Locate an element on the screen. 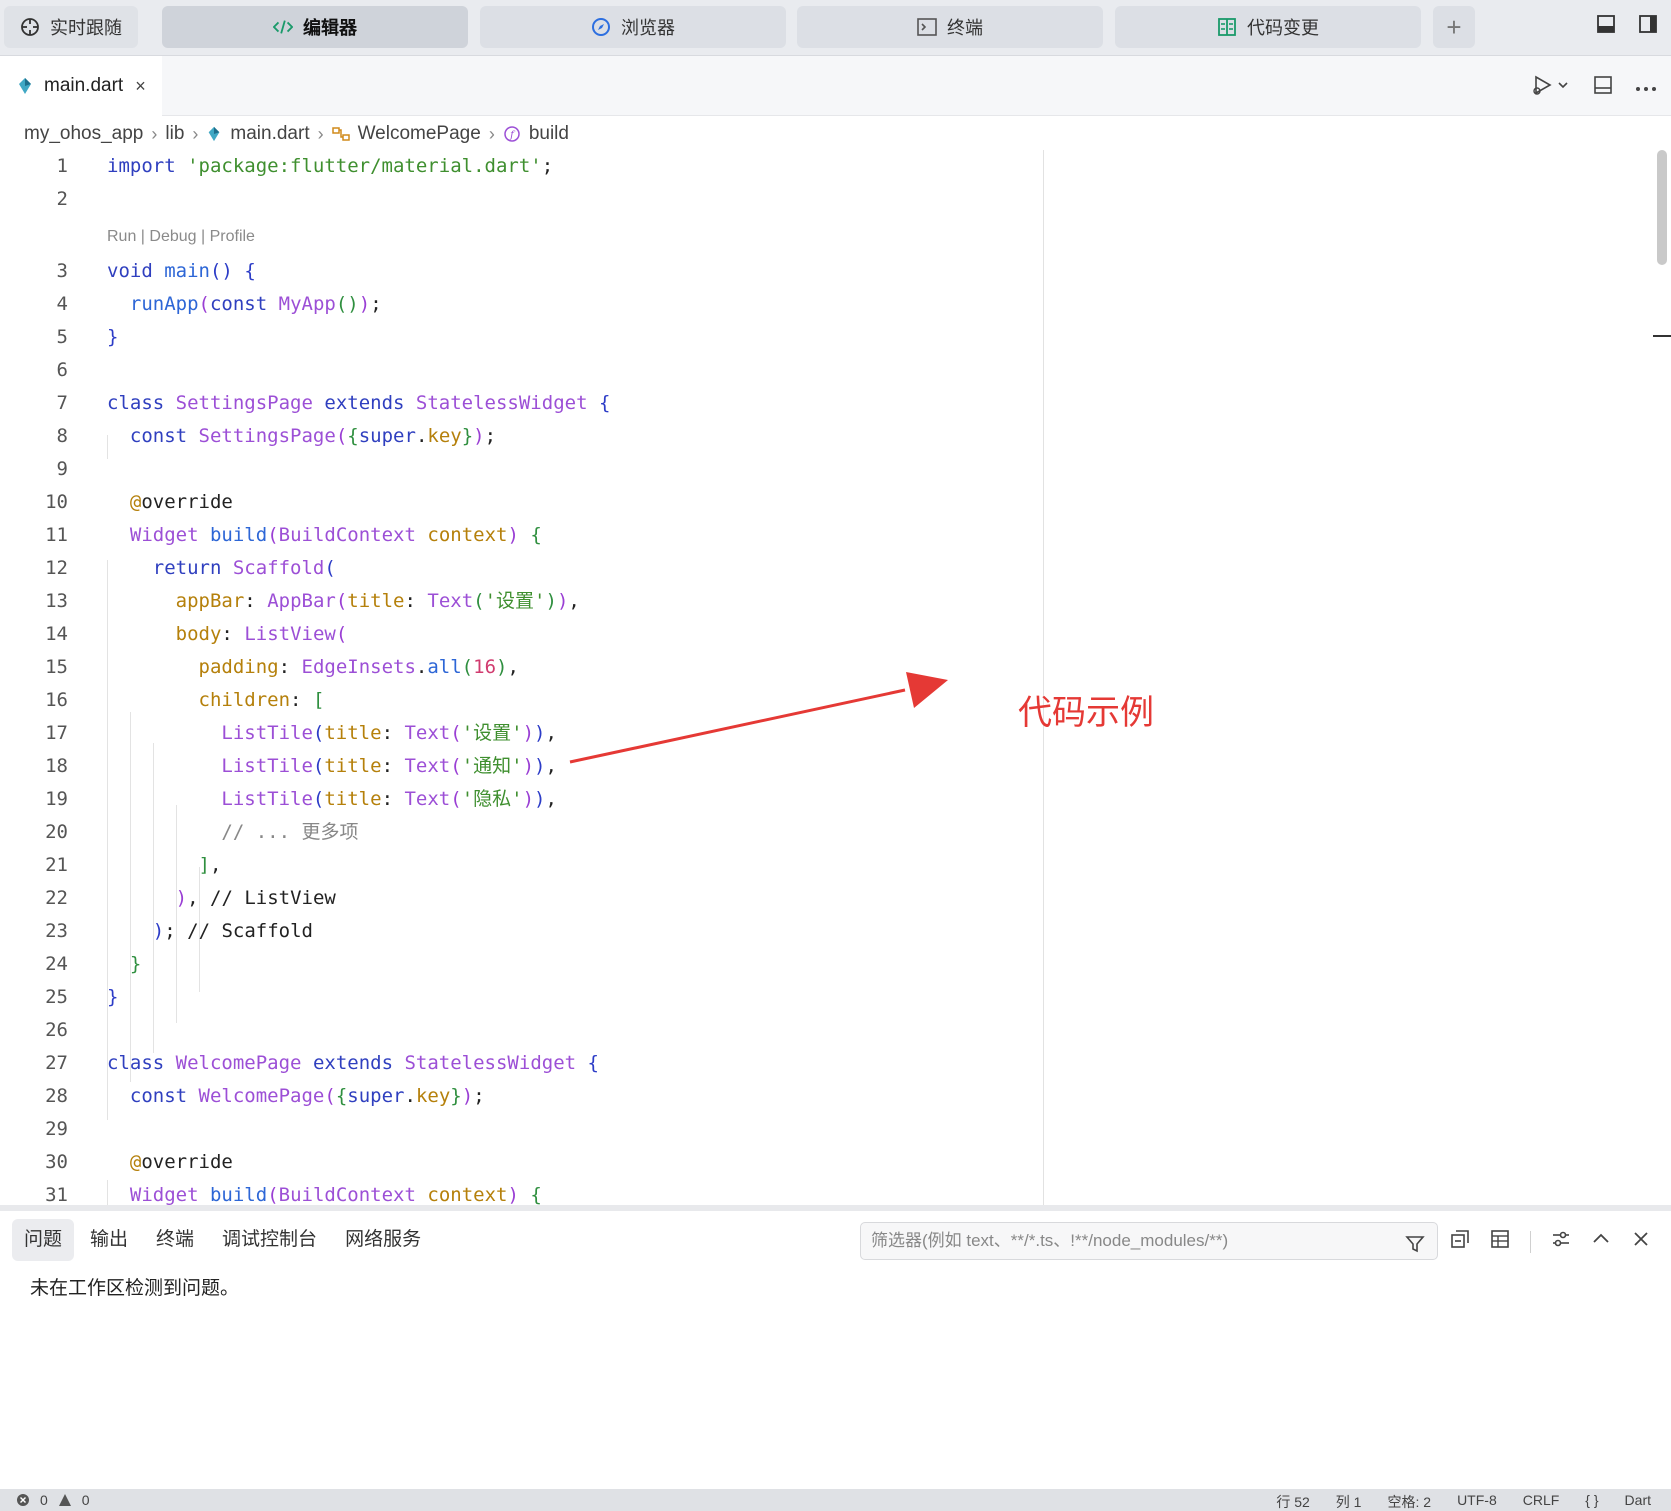 This screenshot has width=1671, height=1511. run-debug-icon is located at coordinates (1551, 87).